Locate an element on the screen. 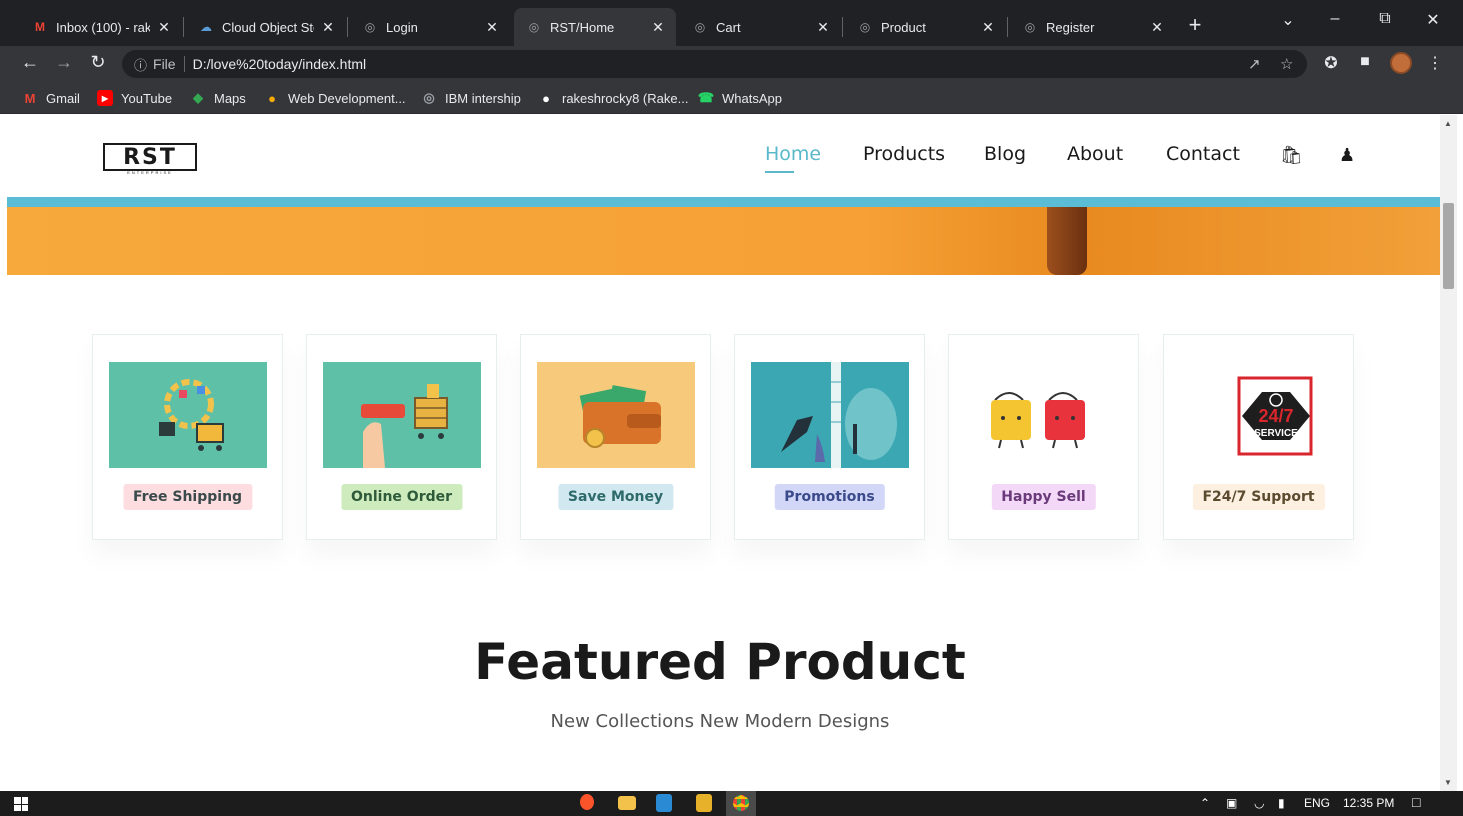  save-money-illustration is located at coordinates (616, 415).